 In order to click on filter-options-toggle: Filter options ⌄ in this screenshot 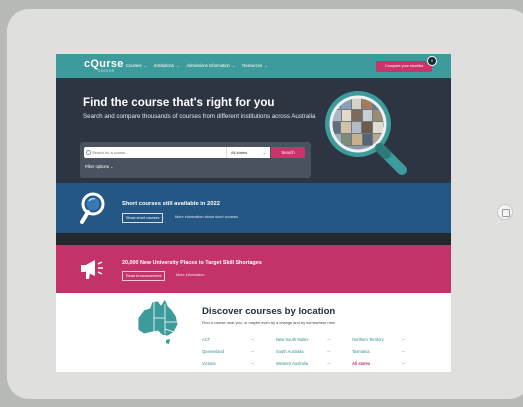, I will do `click(99, 166)`.